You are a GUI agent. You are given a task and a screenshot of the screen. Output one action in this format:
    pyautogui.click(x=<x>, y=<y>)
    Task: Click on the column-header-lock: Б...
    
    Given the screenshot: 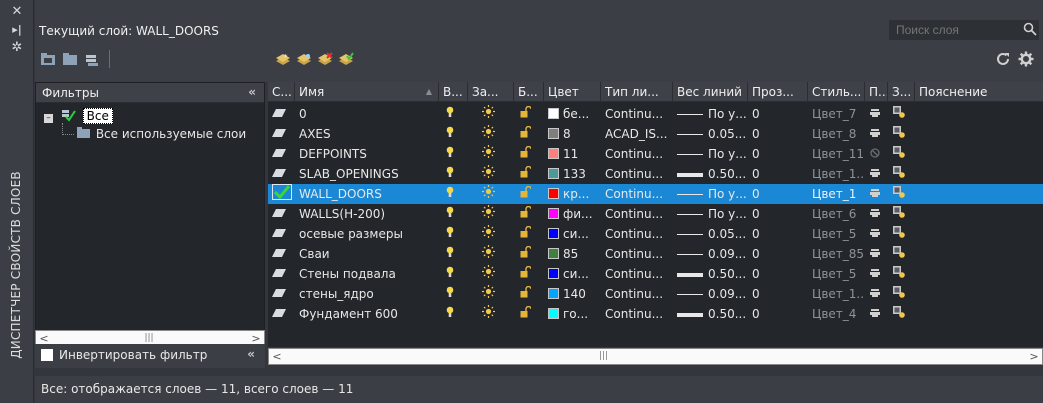 What is the action you would take?
    pyautogui.click(x=529, y=92)
    